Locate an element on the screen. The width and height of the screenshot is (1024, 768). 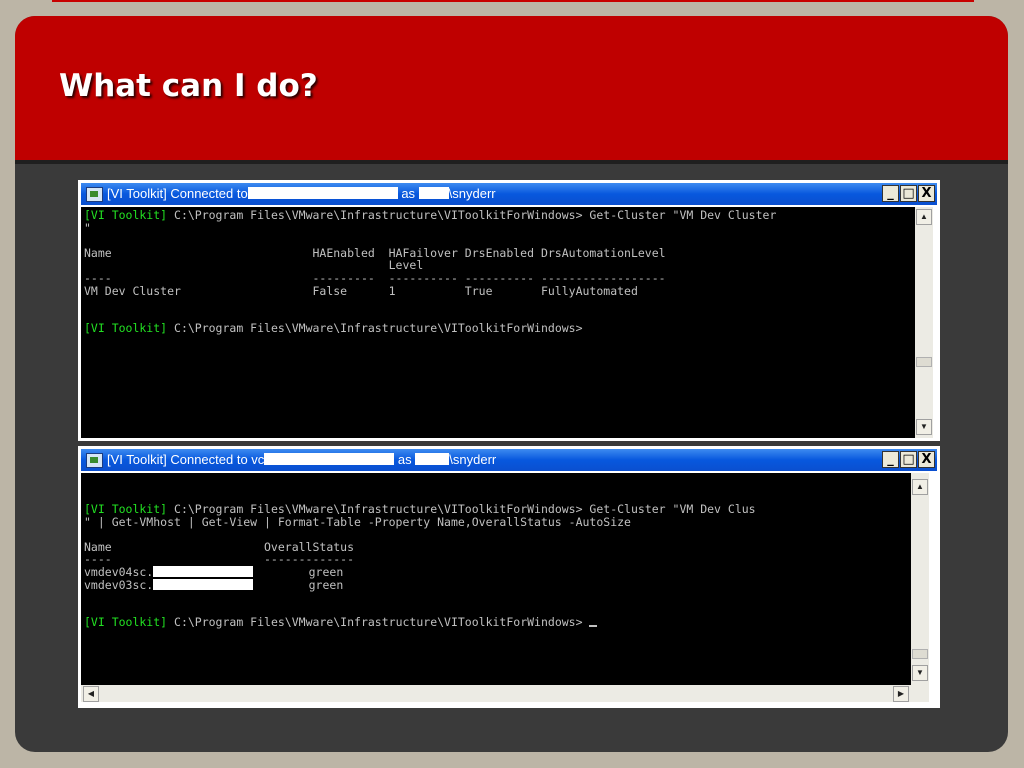
scroll-right-arrow-icon: ▶ is located at coordinates (901, 694).